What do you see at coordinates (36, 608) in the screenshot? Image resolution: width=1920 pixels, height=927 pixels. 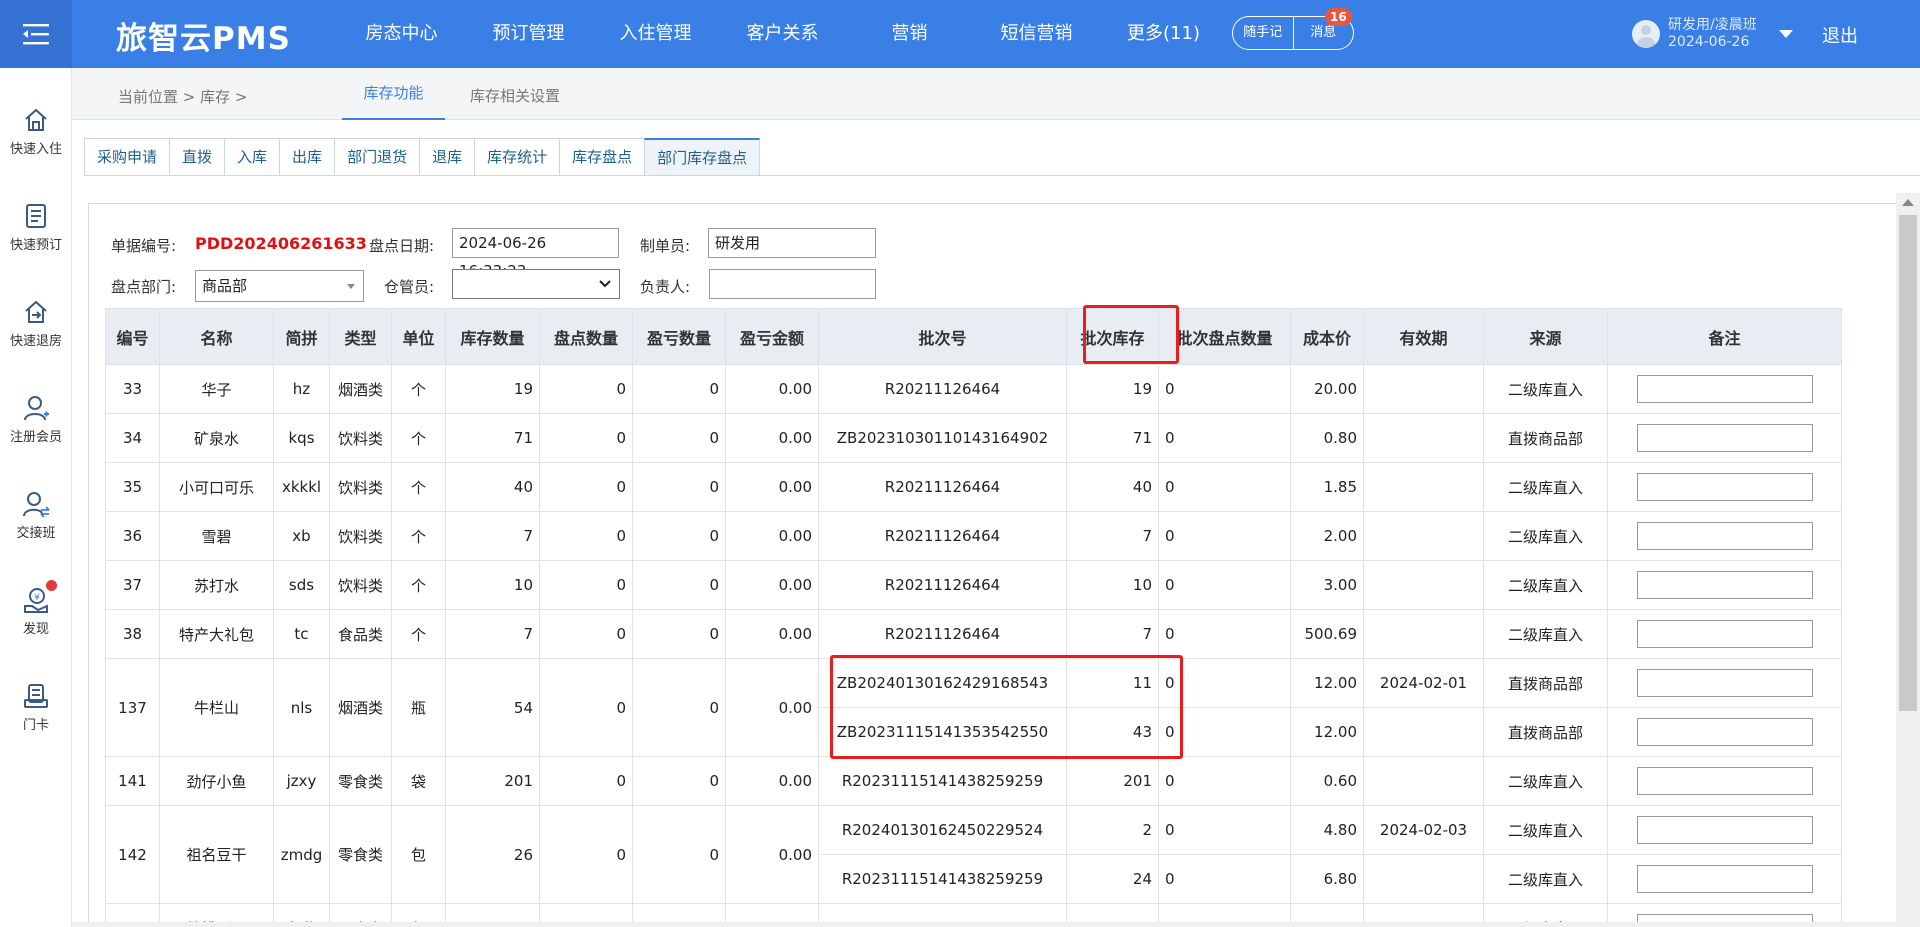 I see `sidebar-item-discover: ¥ 发现` at bounding box center [36, 608].